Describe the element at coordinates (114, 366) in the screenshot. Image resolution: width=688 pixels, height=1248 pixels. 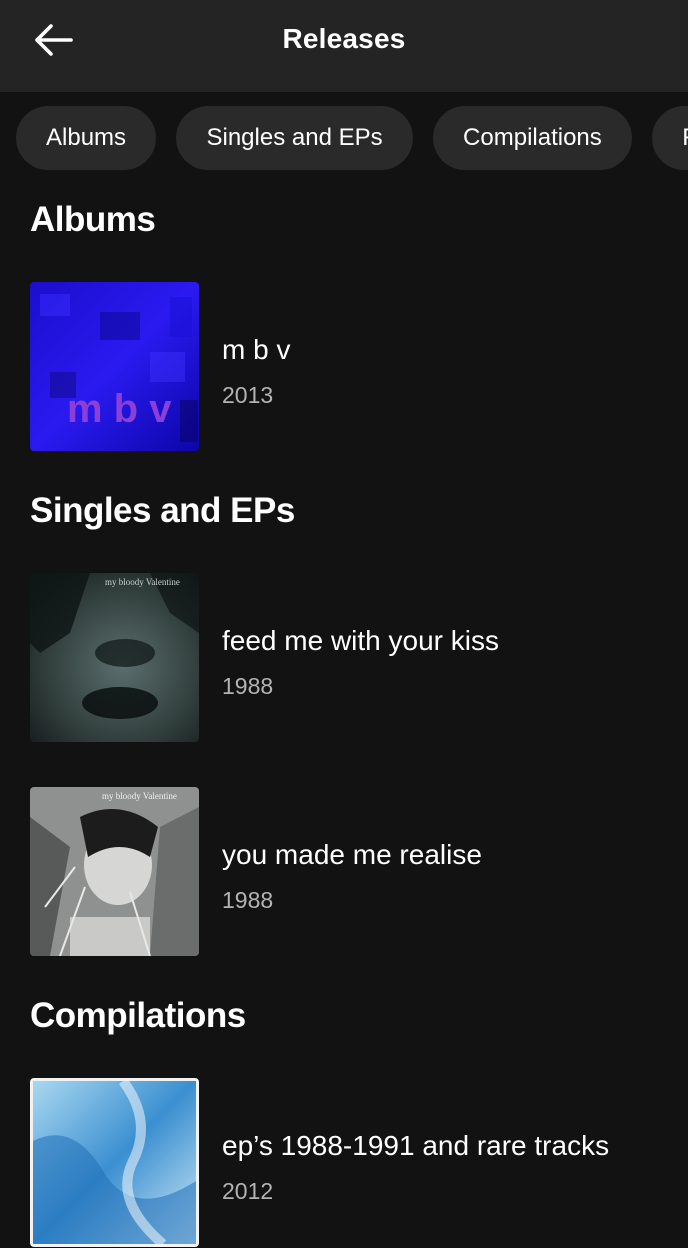
I see `album-cover-mbv: m b v` at that location.